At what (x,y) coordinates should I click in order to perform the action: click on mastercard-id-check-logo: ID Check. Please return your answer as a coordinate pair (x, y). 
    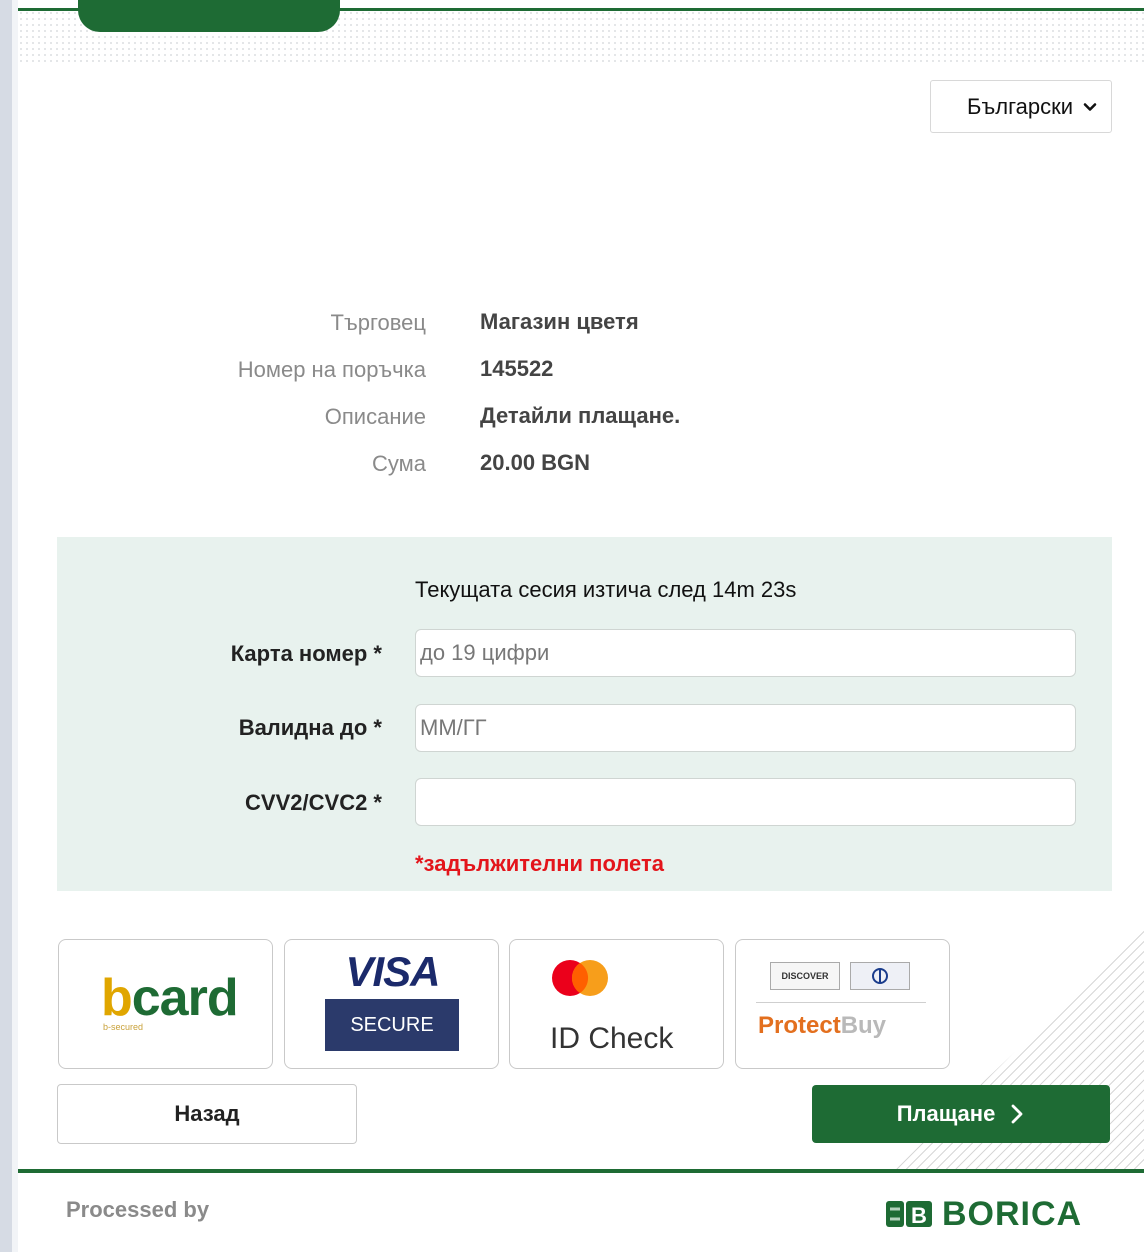
    Looking at the image, I should click on (616, 1004).